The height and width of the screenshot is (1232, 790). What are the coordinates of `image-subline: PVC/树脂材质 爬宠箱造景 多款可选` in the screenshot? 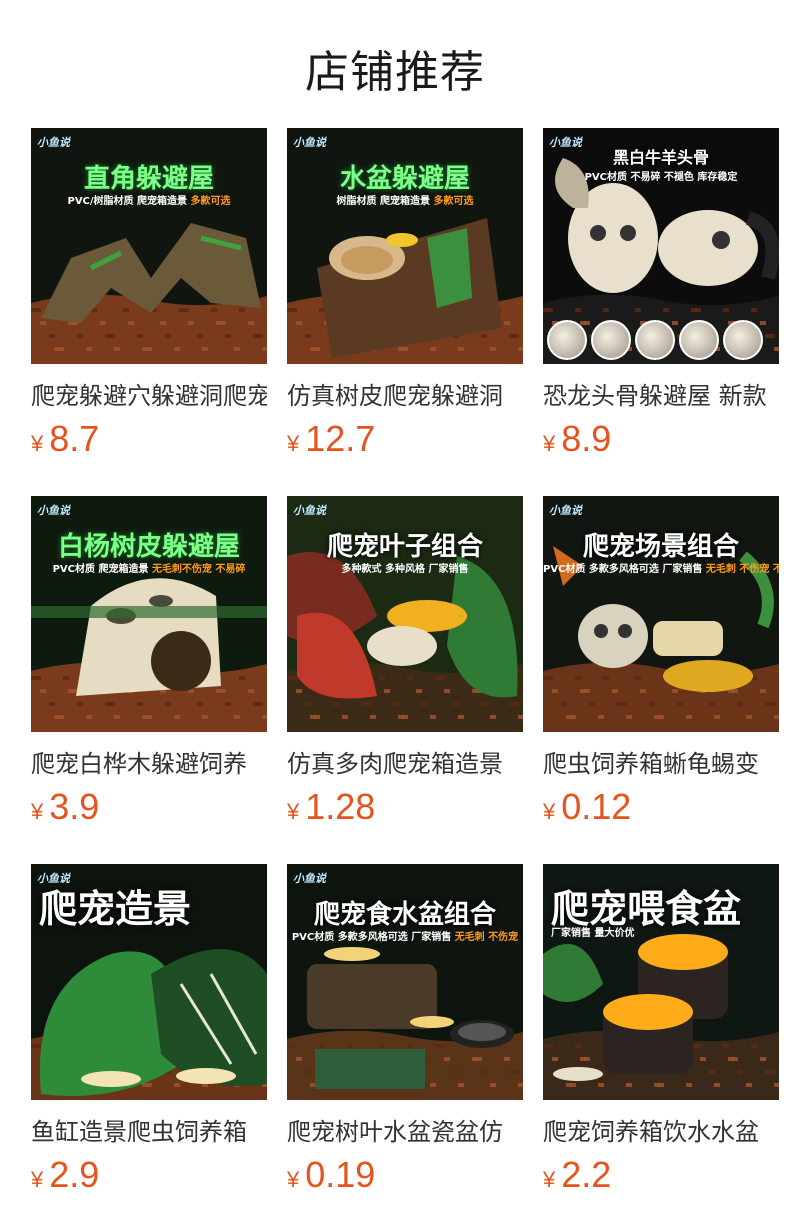 It's located at (149, 199).